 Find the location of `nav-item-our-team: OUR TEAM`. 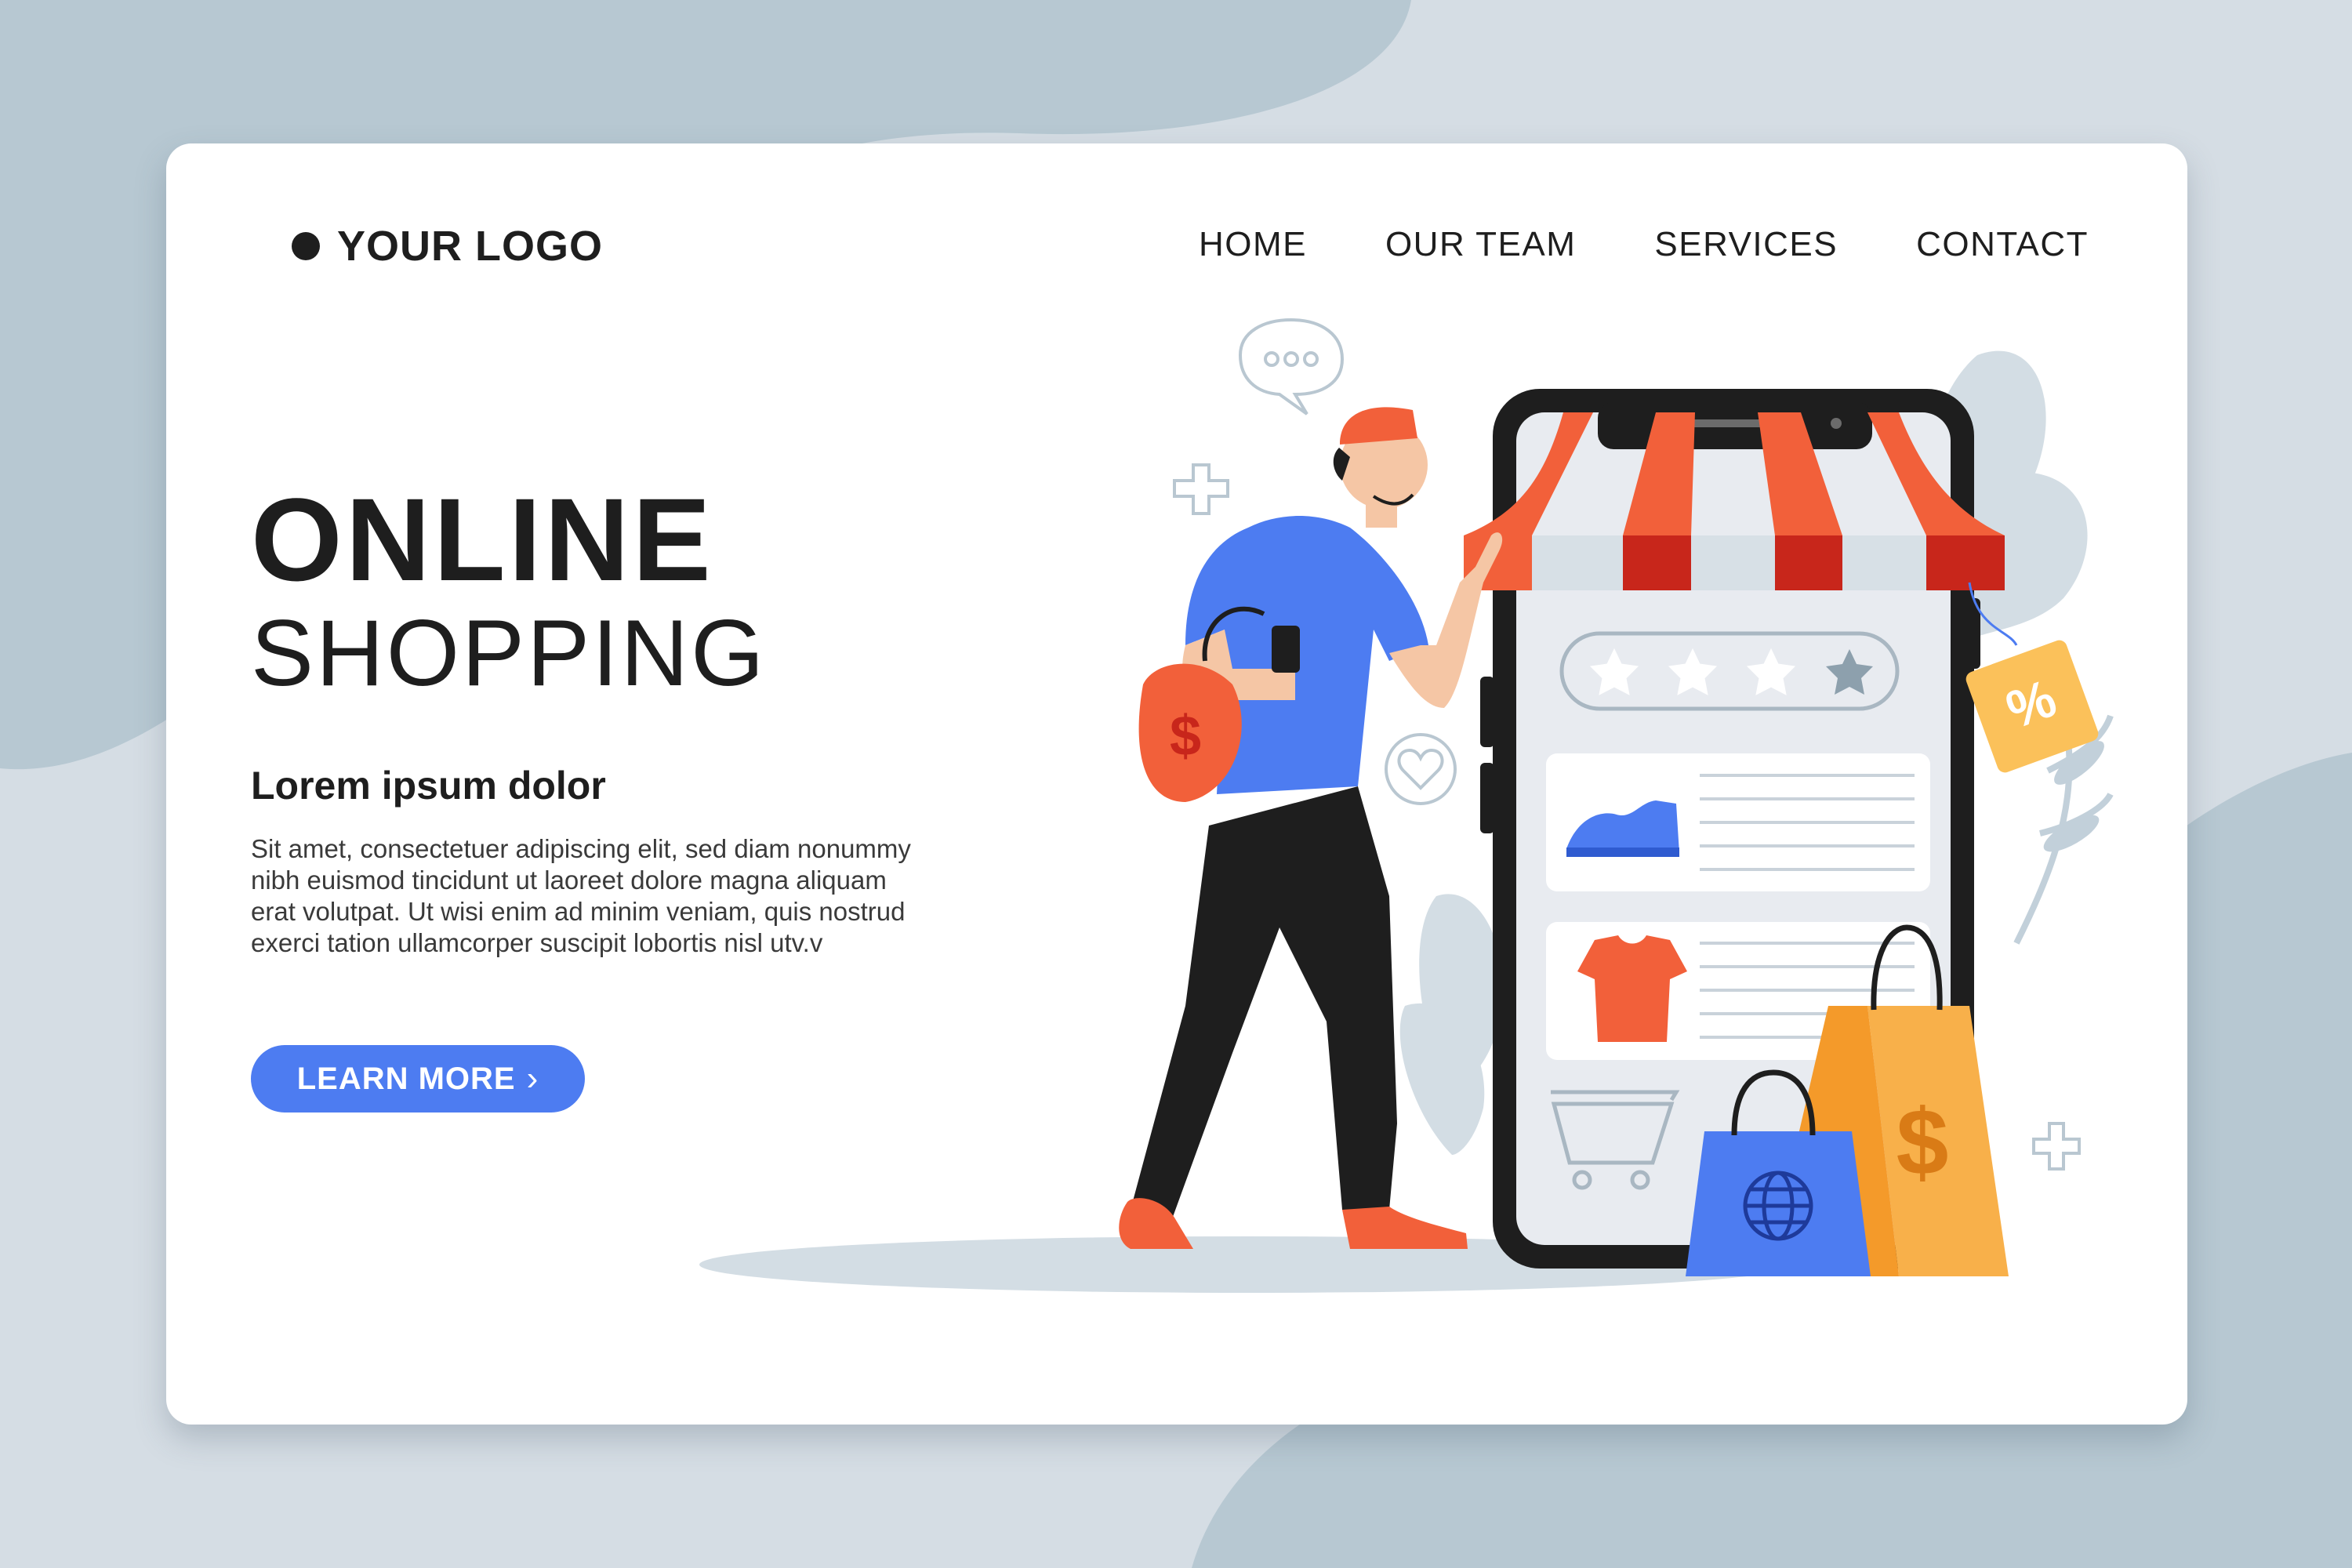

nav-item-our-team: OUR TEAM is located at coordinates (1480, 244).